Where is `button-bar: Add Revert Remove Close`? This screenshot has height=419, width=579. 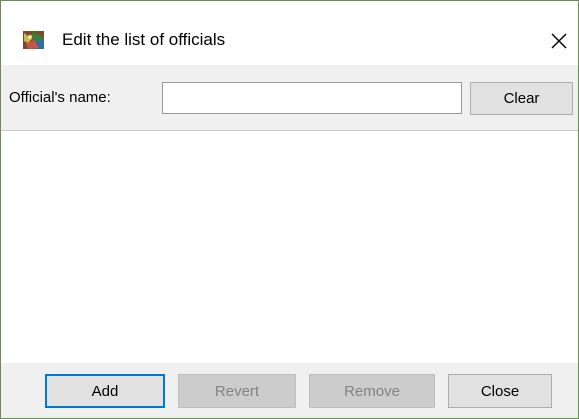
button-bar: Add Revert Remove Close is located at coordinates (289, 390).